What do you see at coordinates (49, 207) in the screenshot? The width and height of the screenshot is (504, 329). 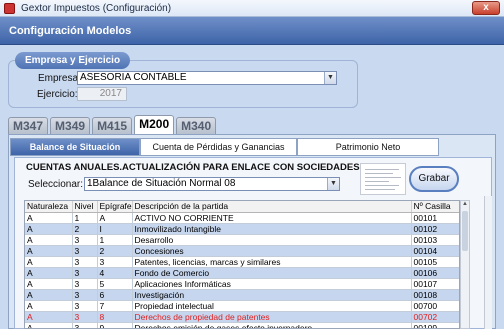 I see `col-naturaleza: Naturaleza` at bounding box center [49, 207].